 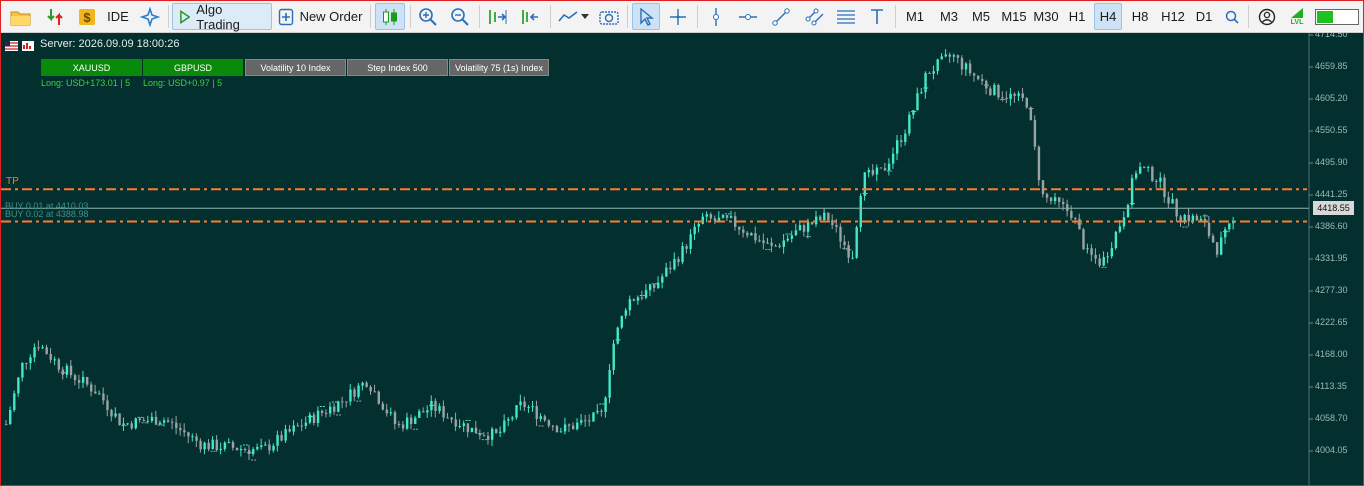 What do you see at coordinates (573, 16) in the screenshot?
I see `indicators-dropdown` at bounding box center [573, 16].